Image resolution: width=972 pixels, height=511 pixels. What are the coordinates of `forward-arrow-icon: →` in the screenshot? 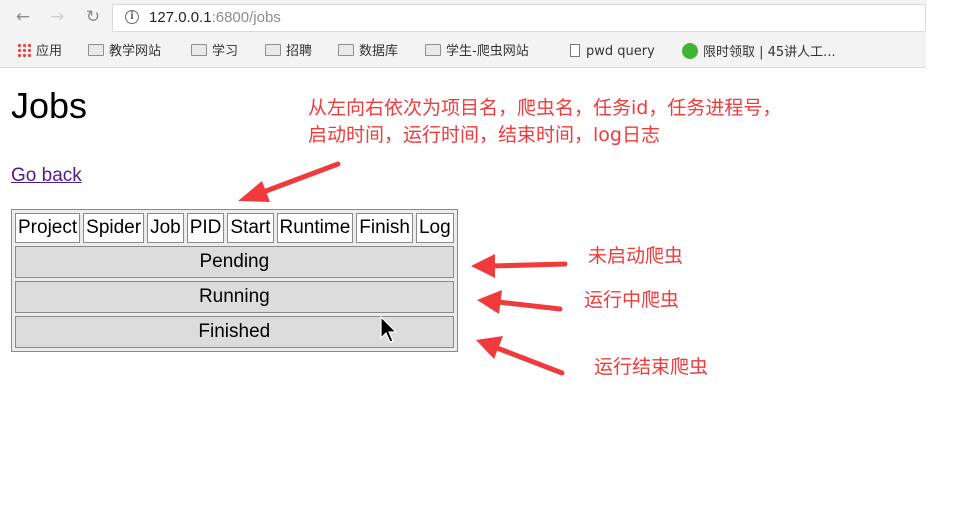 It's located at (57, 17).